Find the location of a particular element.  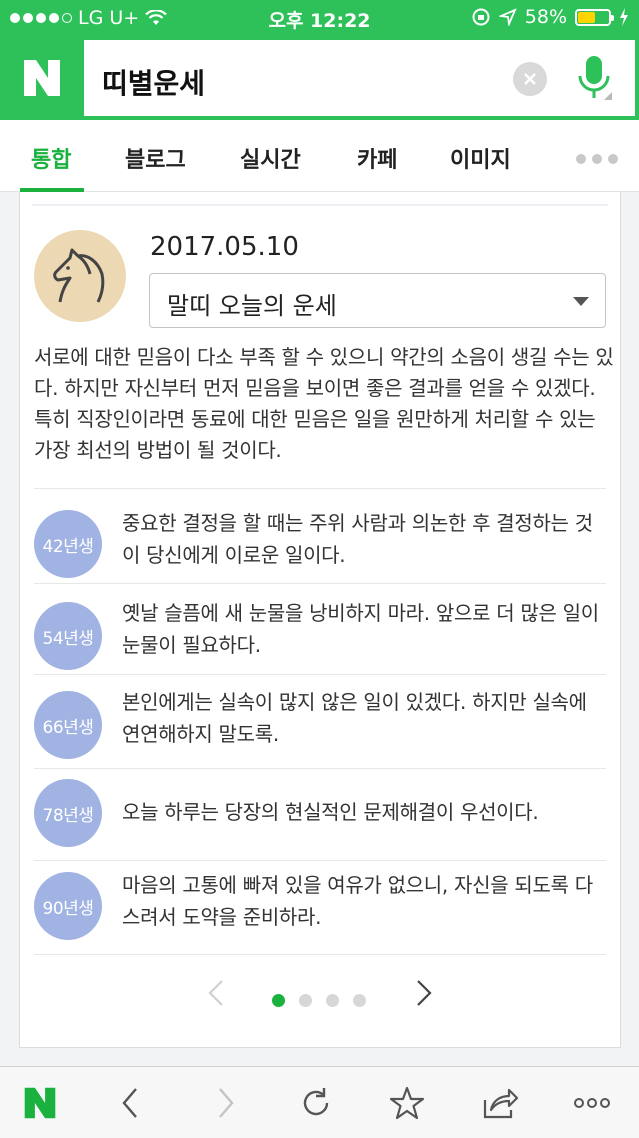

refresh-icon is located at coordinates (316, 1102).